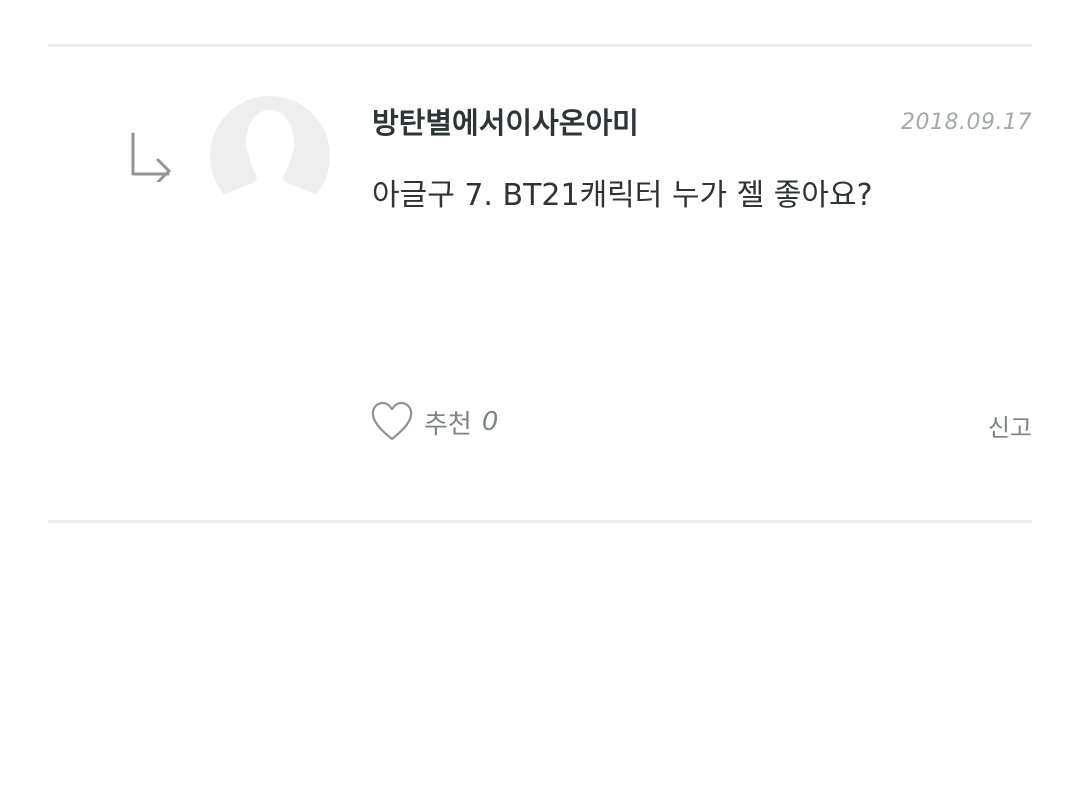  What do you see at coordinates (448, 424) in the screenshot?
I see `like-label: 추천` at bounding box center [448, 424].